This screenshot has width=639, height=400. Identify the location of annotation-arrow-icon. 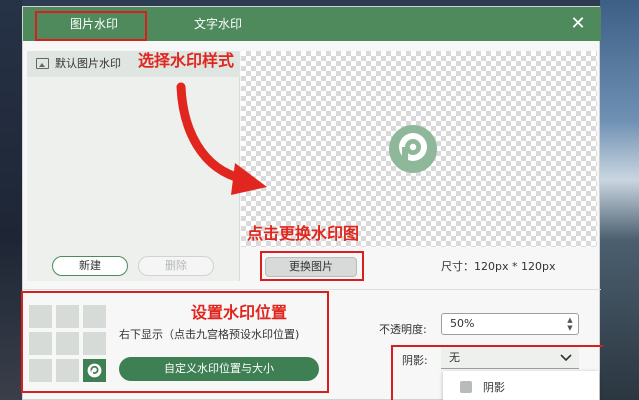
(221, 138).